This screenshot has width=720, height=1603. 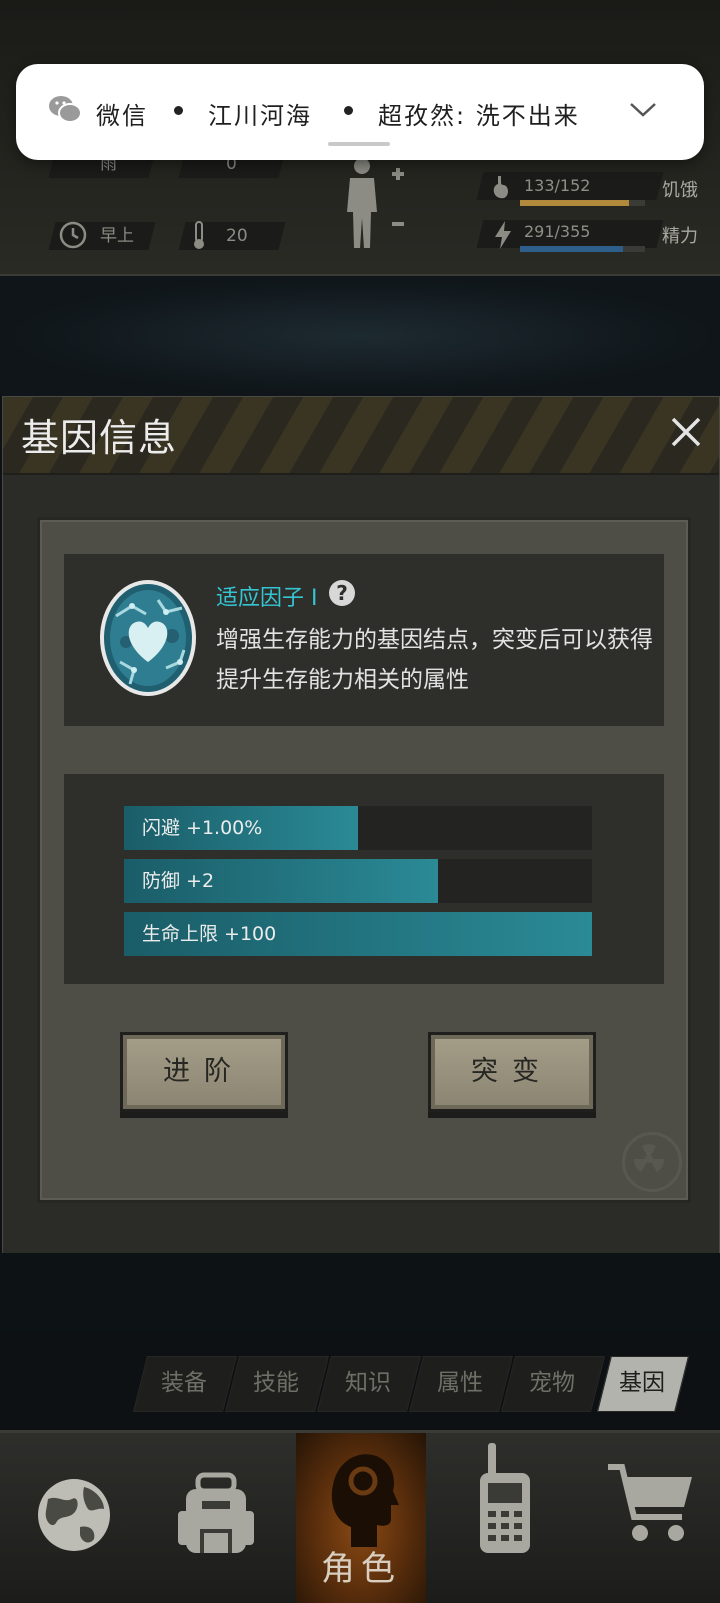 What do you see at coordinates (680, 190) in the screenshot?
I see `hunger-label: 饥饿` at bounding box center [680, 190].